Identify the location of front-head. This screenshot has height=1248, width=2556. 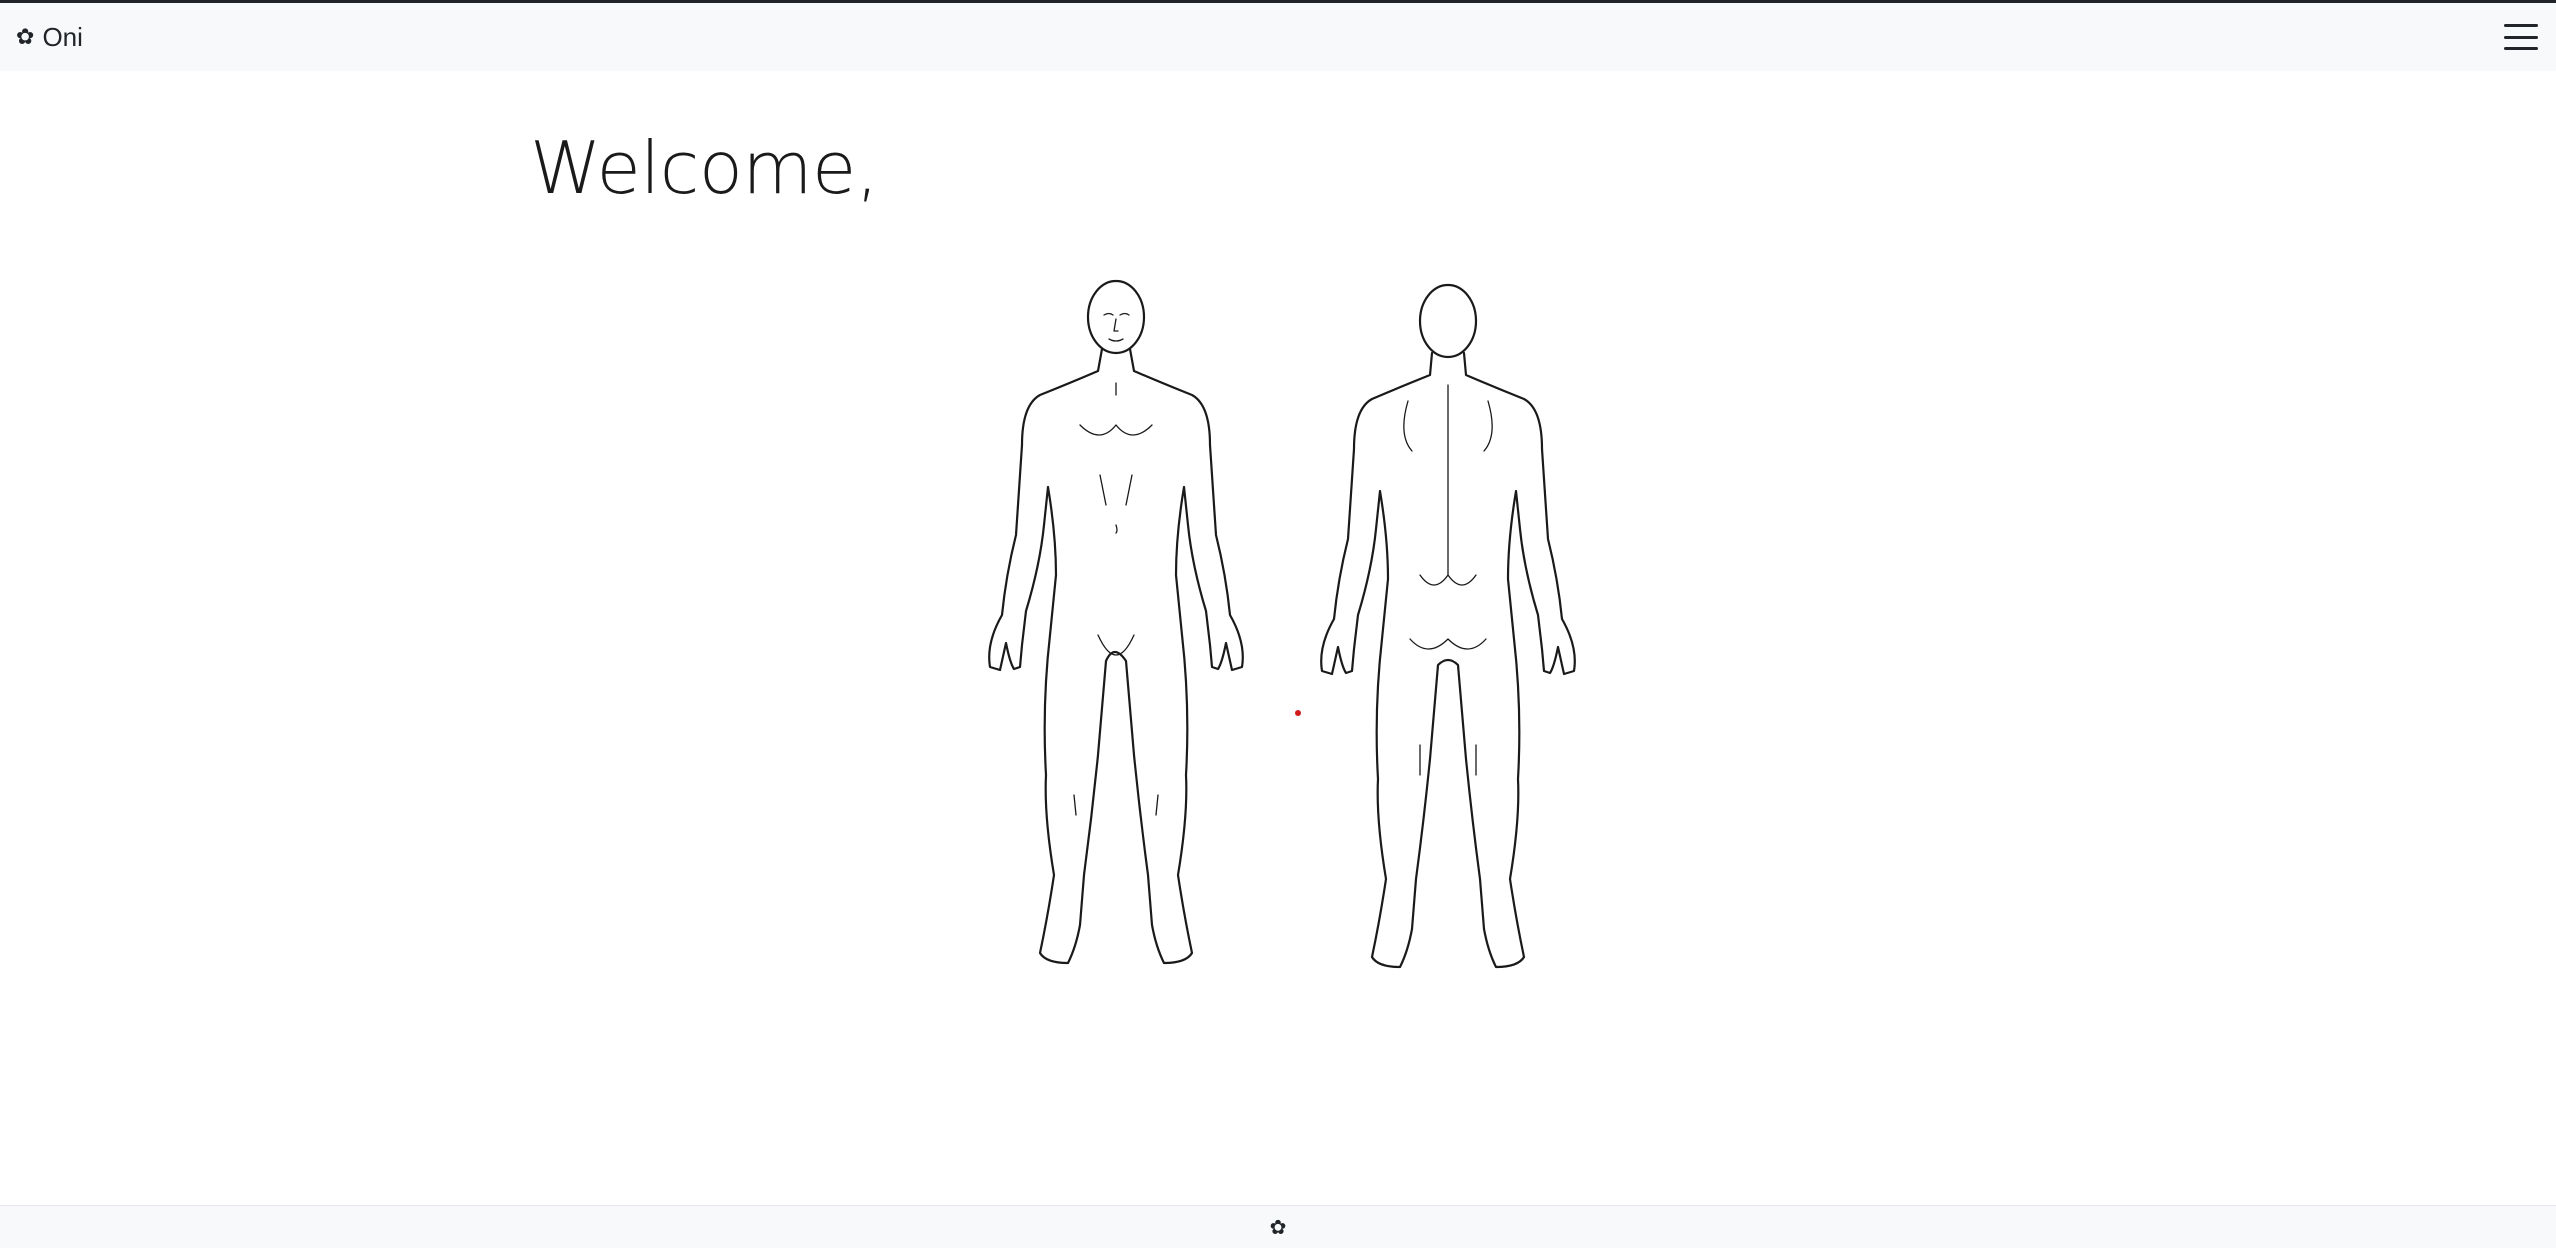
(1116, 317).